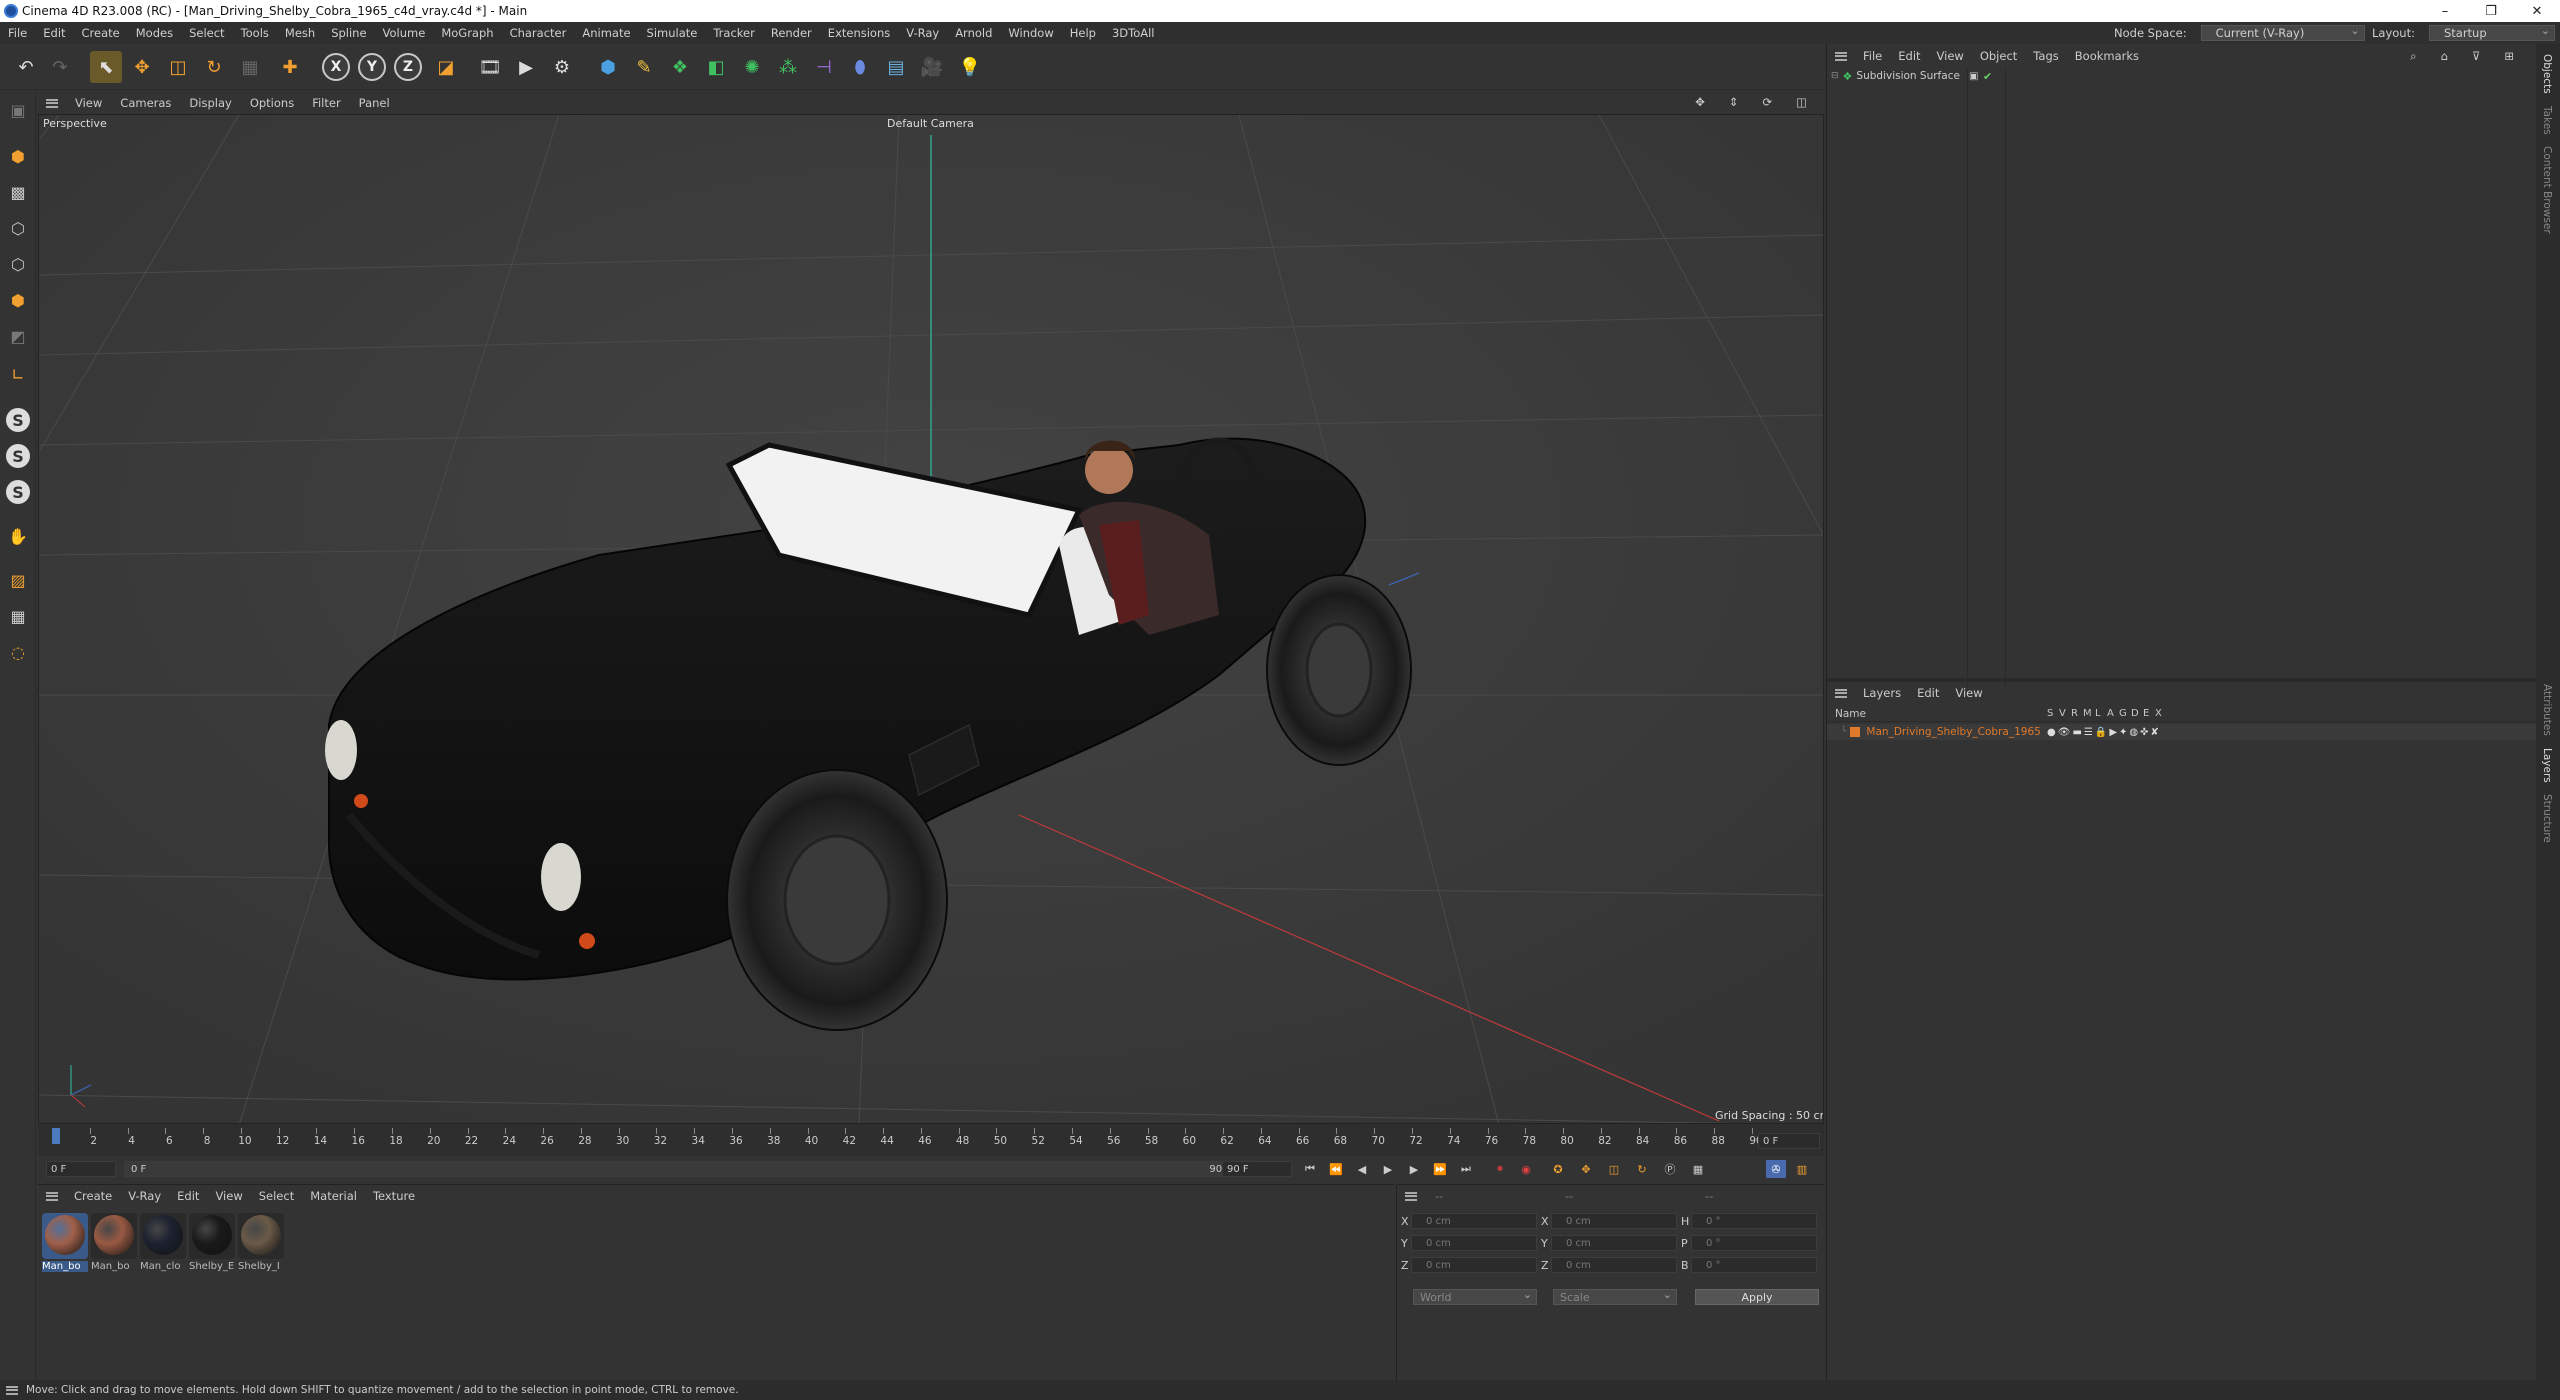 Image resolution: width=2560 pixels, height=1400 pixels. Describe the element at coordinates (1466, 1169) in the screenshot. I see `goto-end-icon: ⏭` at that location.